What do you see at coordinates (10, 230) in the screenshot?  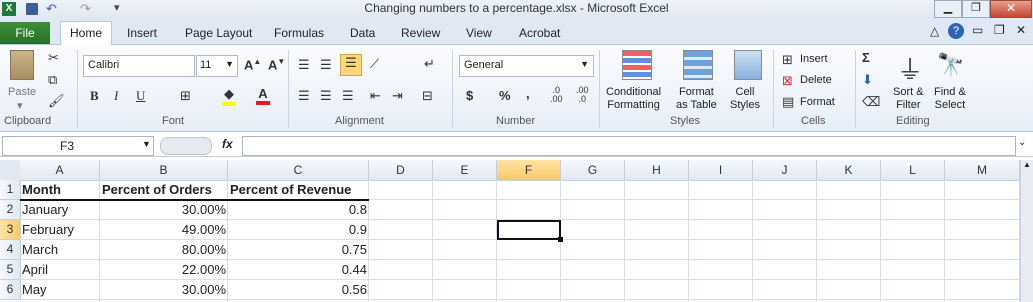 I see `row-header-3: 3` at bounding box center [10, 230].